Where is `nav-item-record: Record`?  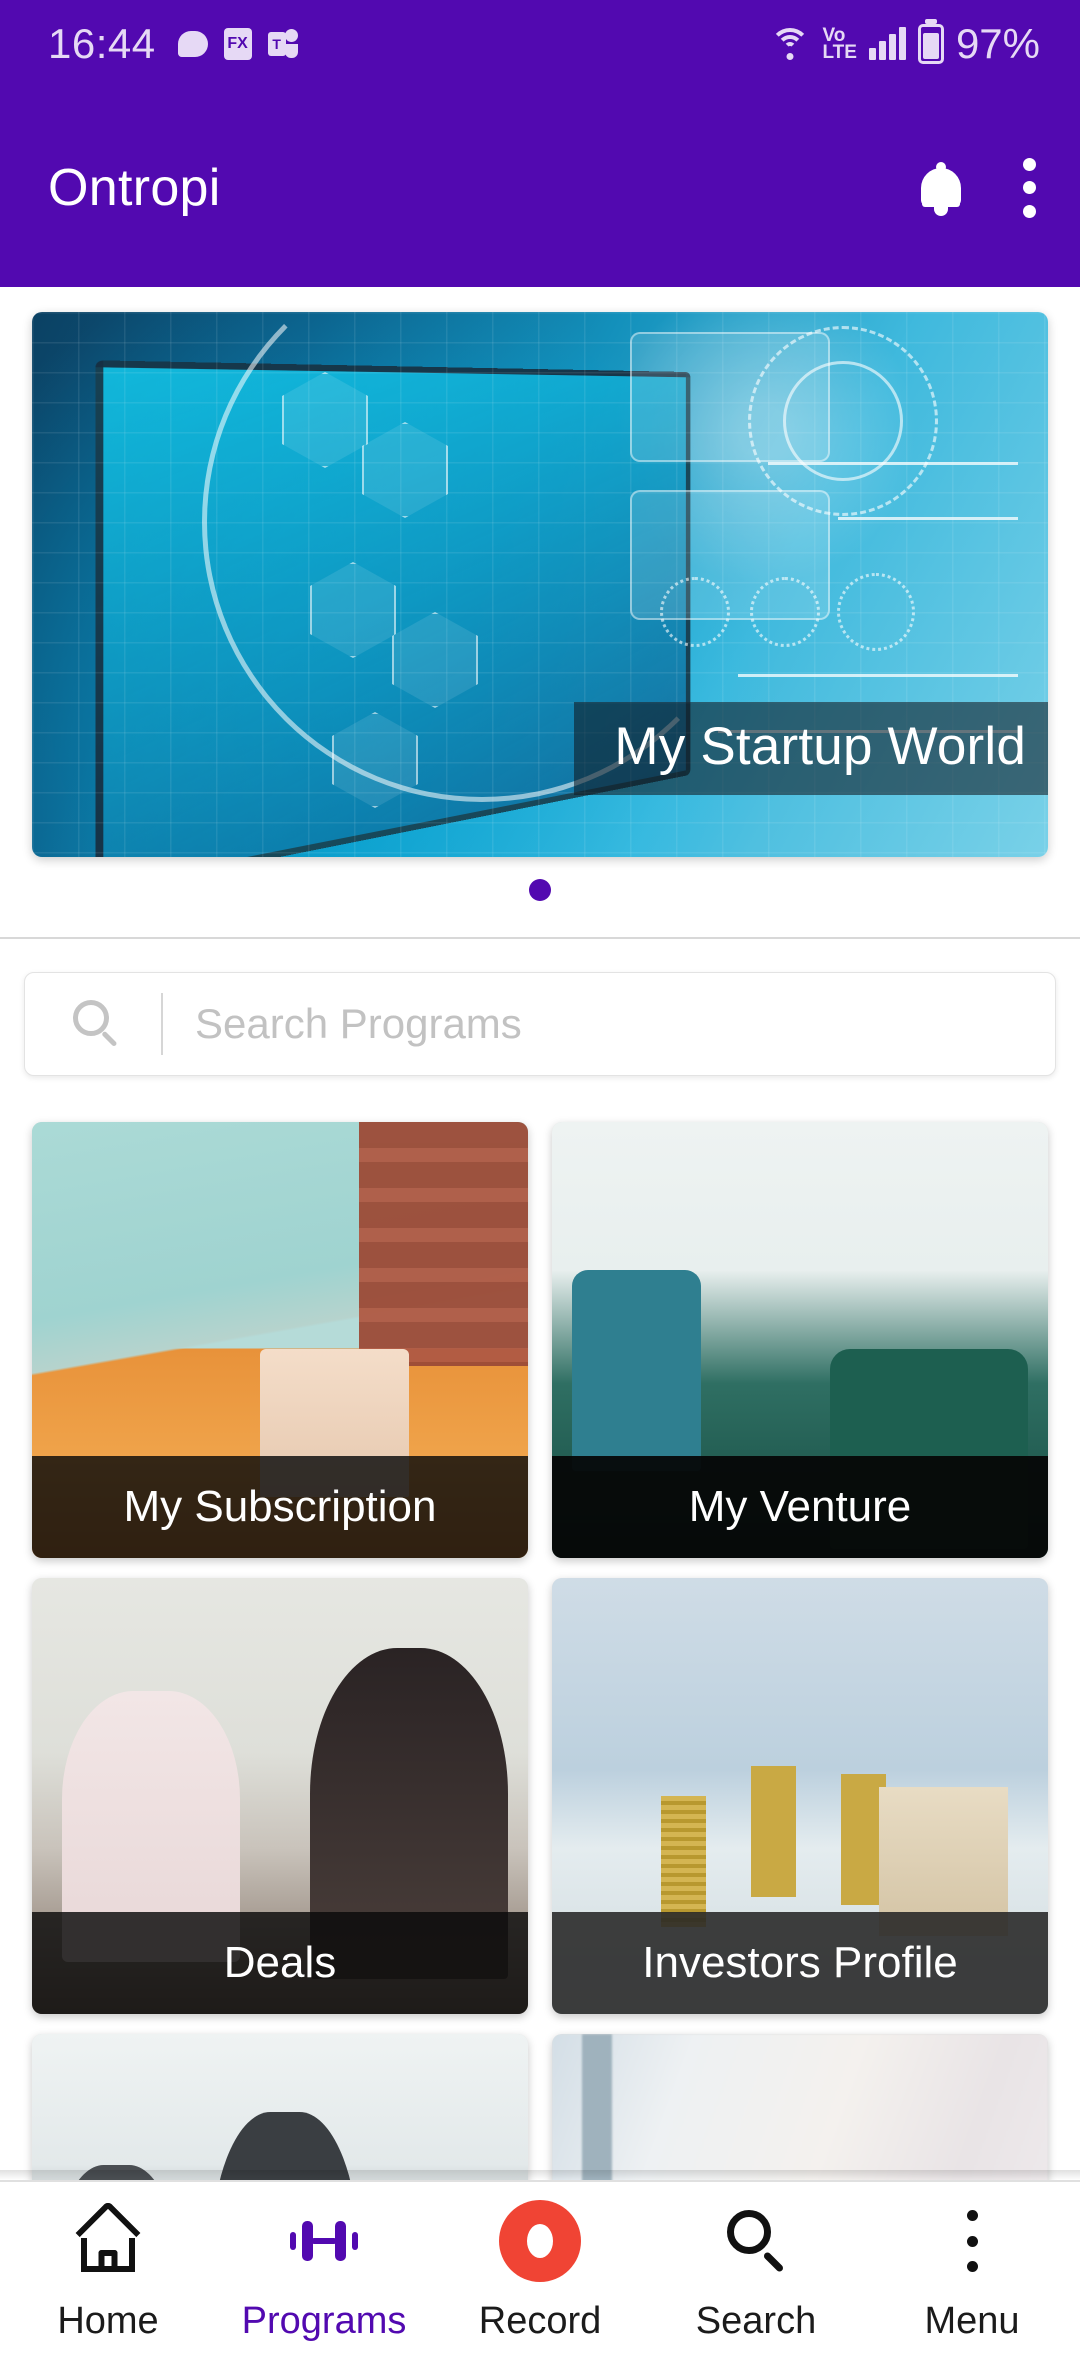
nav-item-record: Record is located at coordinates (540, 2271).